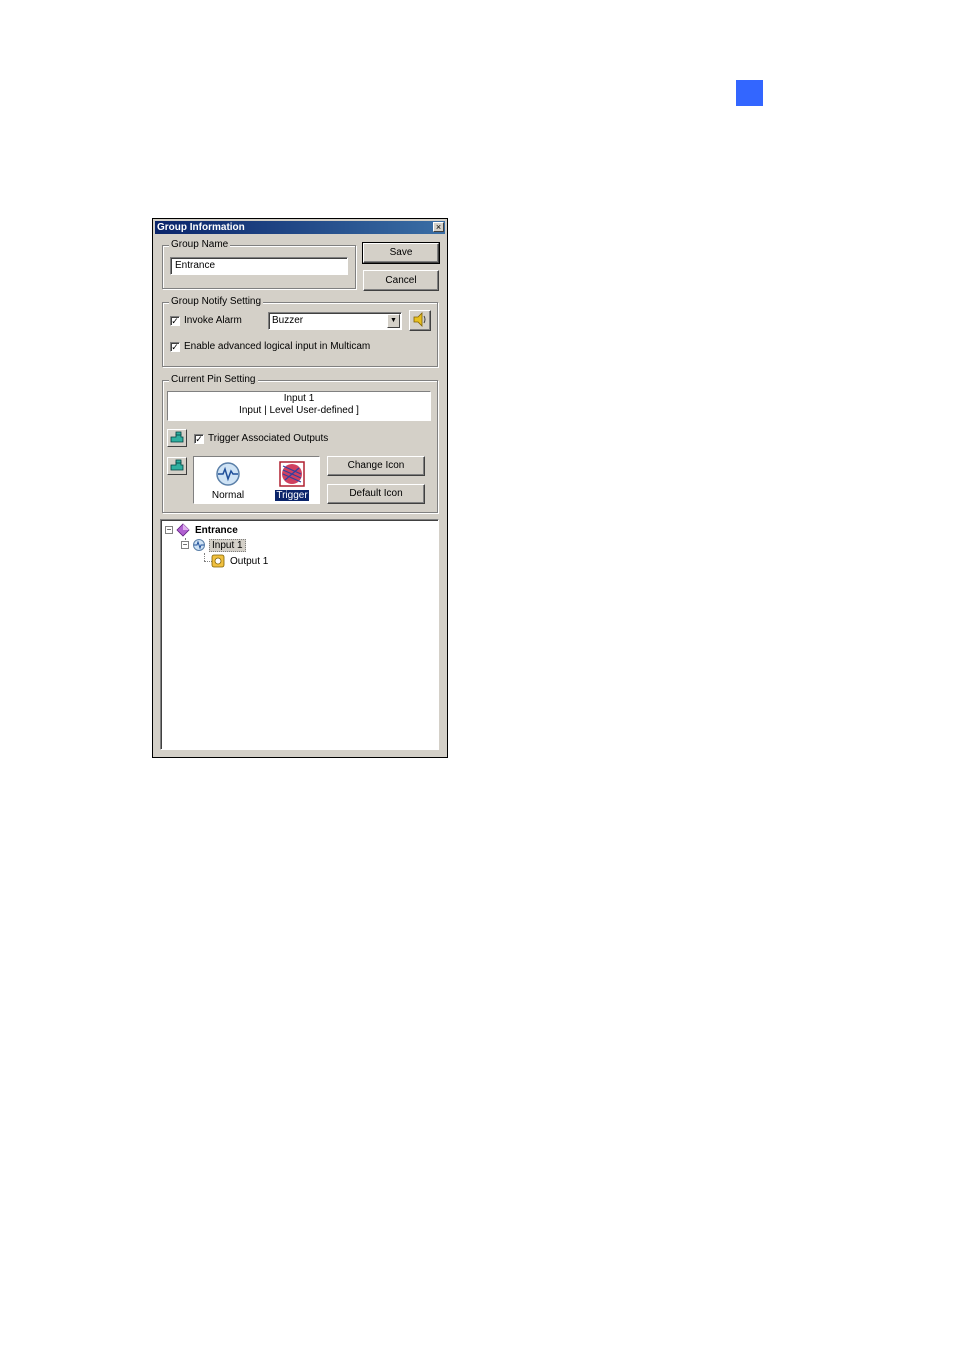 This screenshot has height=1350, width=954. Describe the element at coordinates (401, 280) in the screenshot. I see `cancel-button: Cancel` at that location.